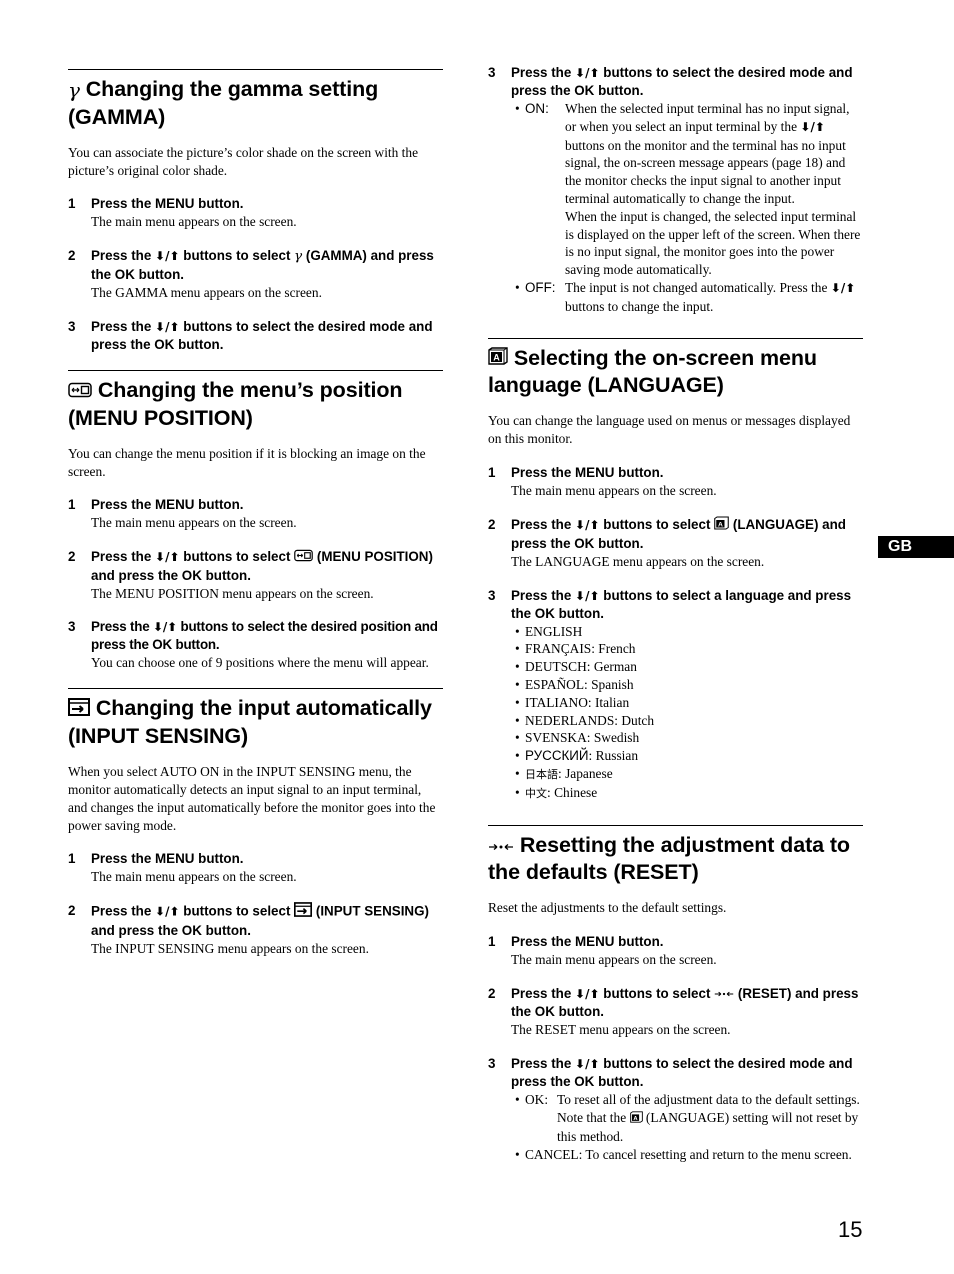 The width and height of the screenshot is (954, 1274). What do you see at coordinates (687, 793) in the screenshot?
I see `language-item: 中文: Chinese` at bounding box center [687, 793].